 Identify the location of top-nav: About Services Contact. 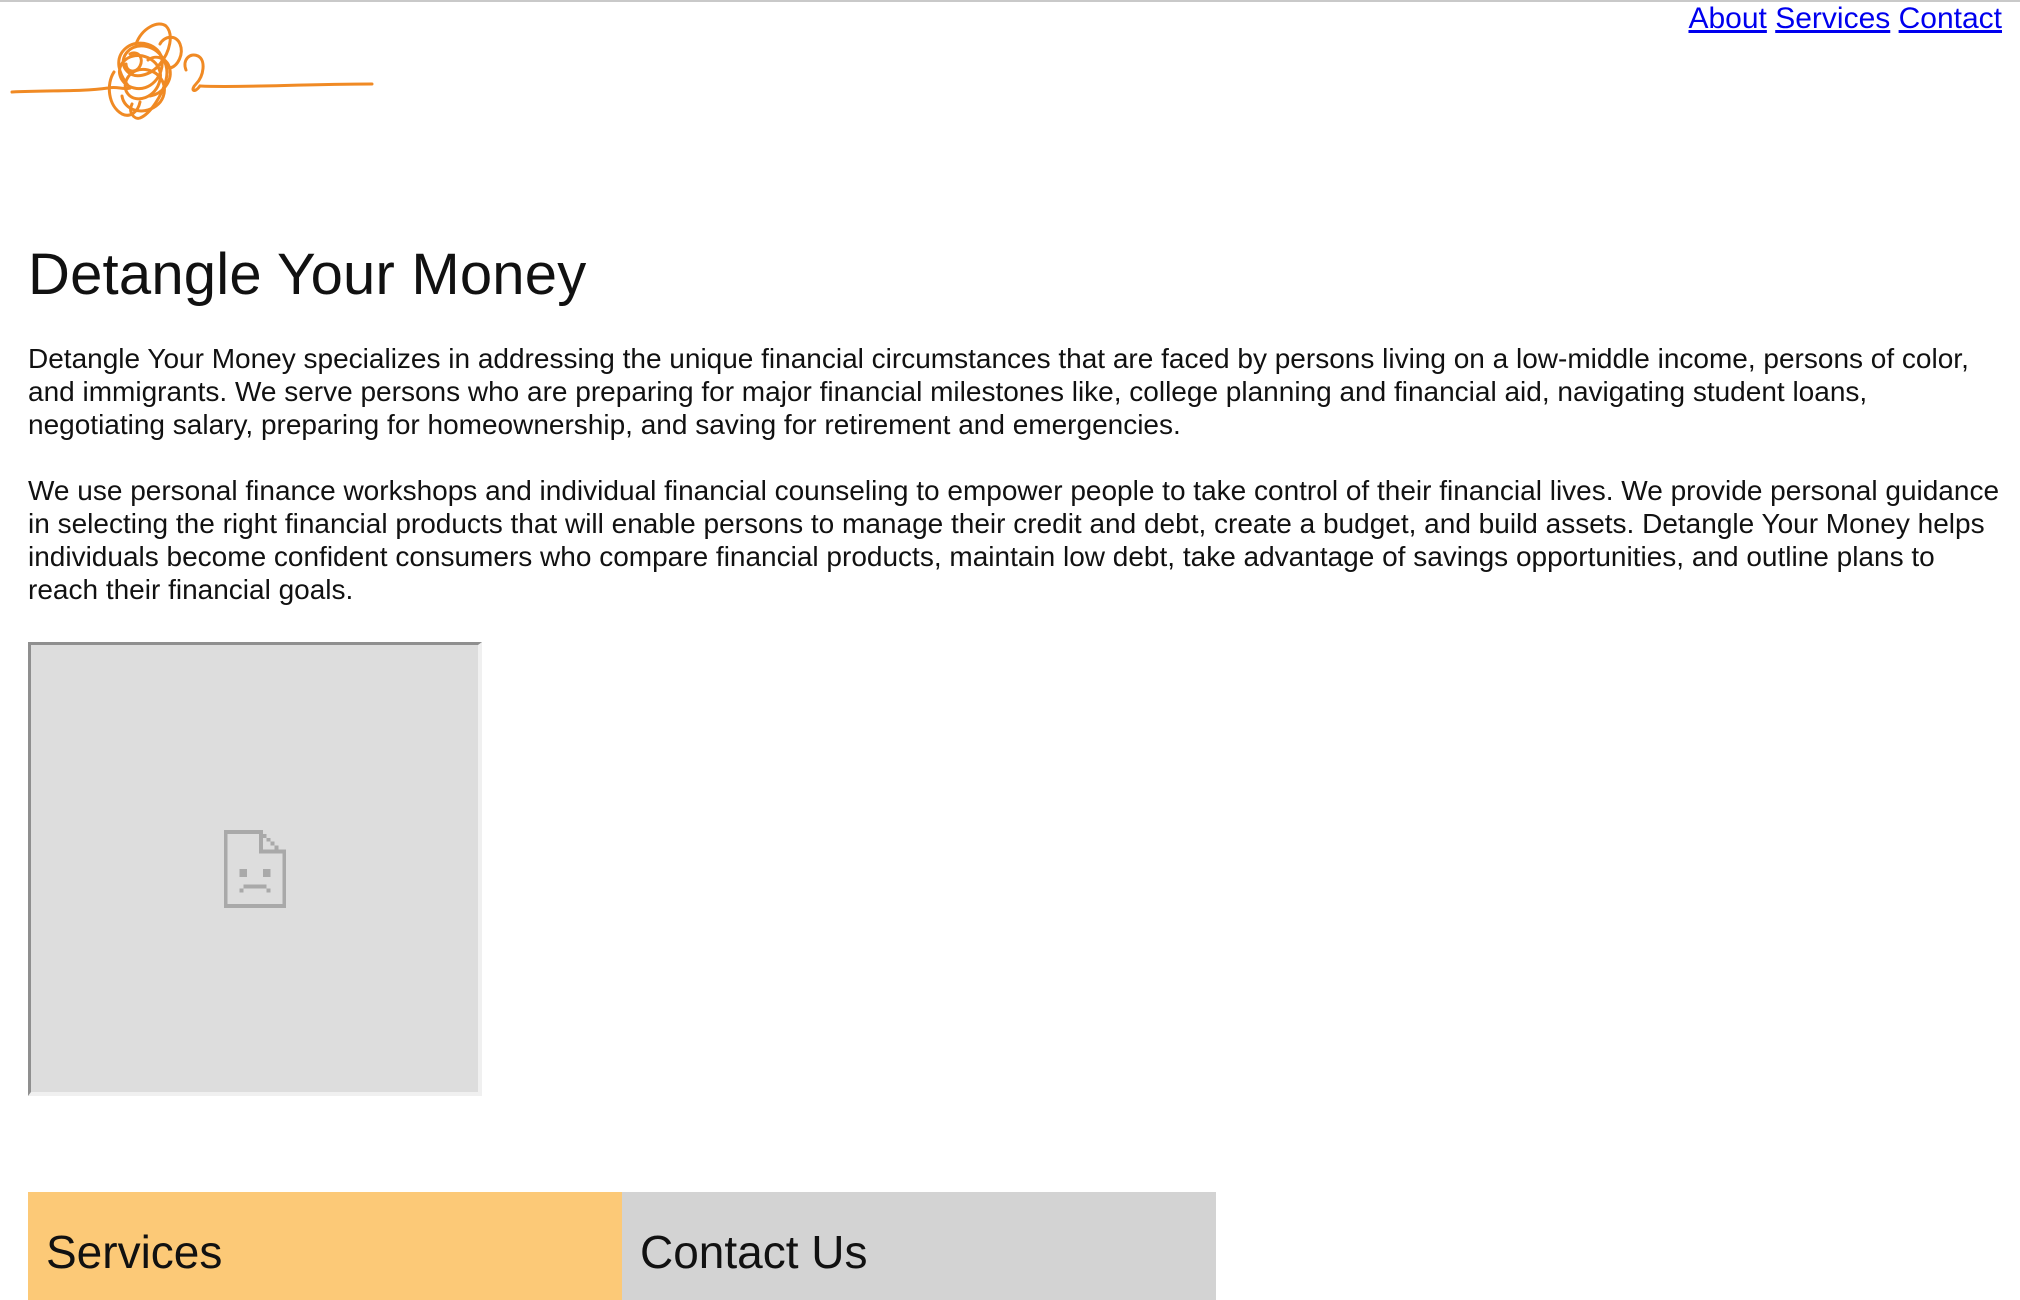
(1845, 19).